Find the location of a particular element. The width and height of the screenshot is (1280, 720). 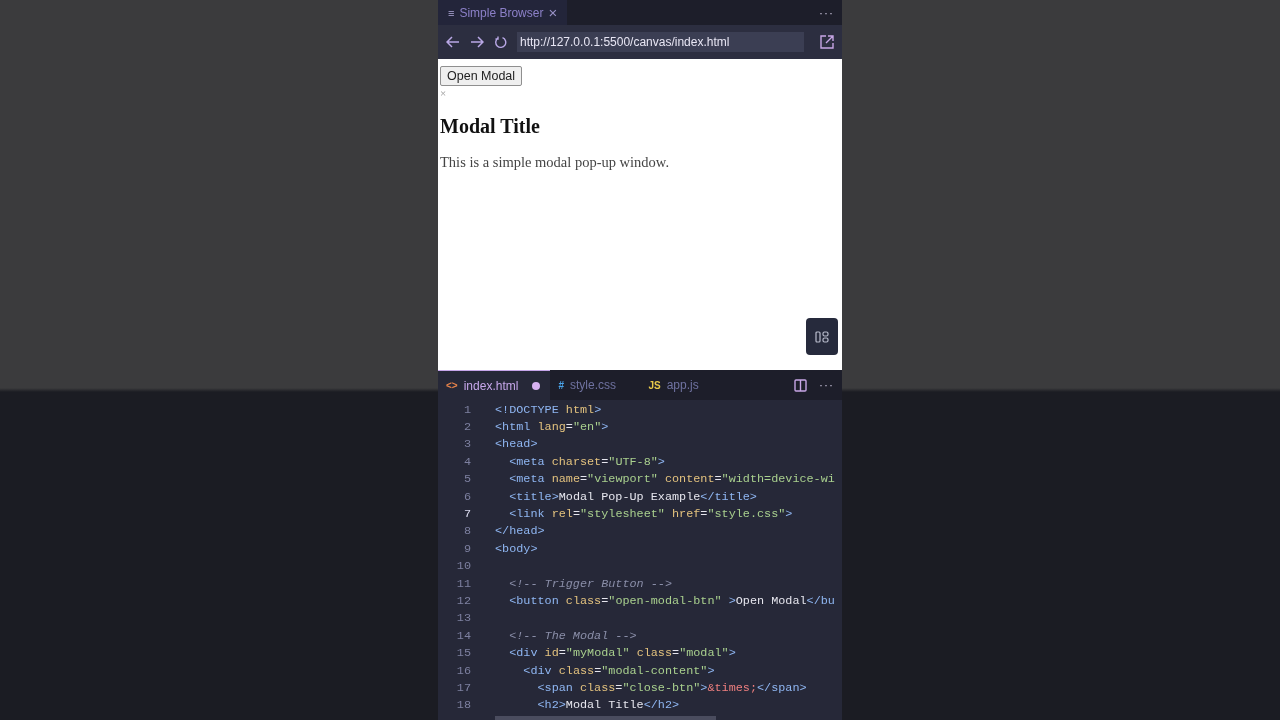

code-tag: <!DOCTYPE is located at coordinates (530, 409).